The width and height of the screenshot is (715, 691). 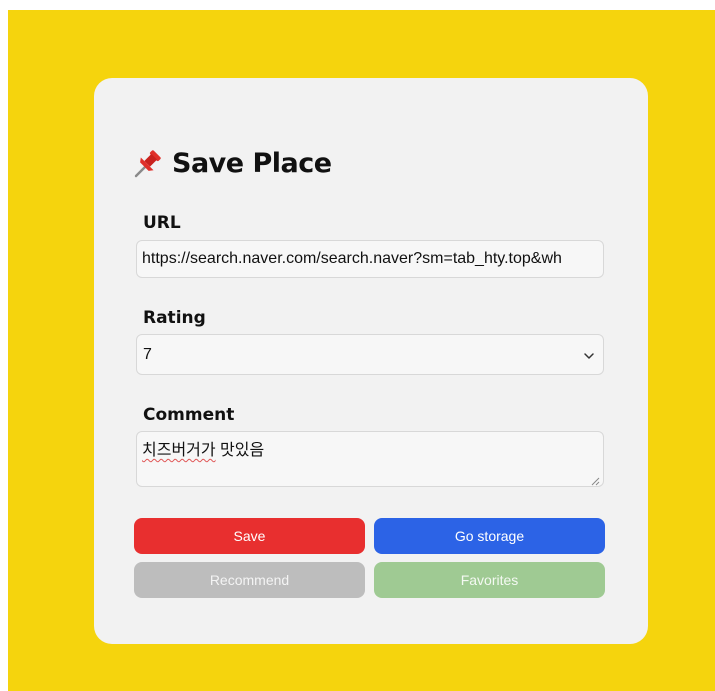 What do you see at coordinates (148, 163) in the screenshot?
I see `pushpin-icon` at bounding box center [148, 163].